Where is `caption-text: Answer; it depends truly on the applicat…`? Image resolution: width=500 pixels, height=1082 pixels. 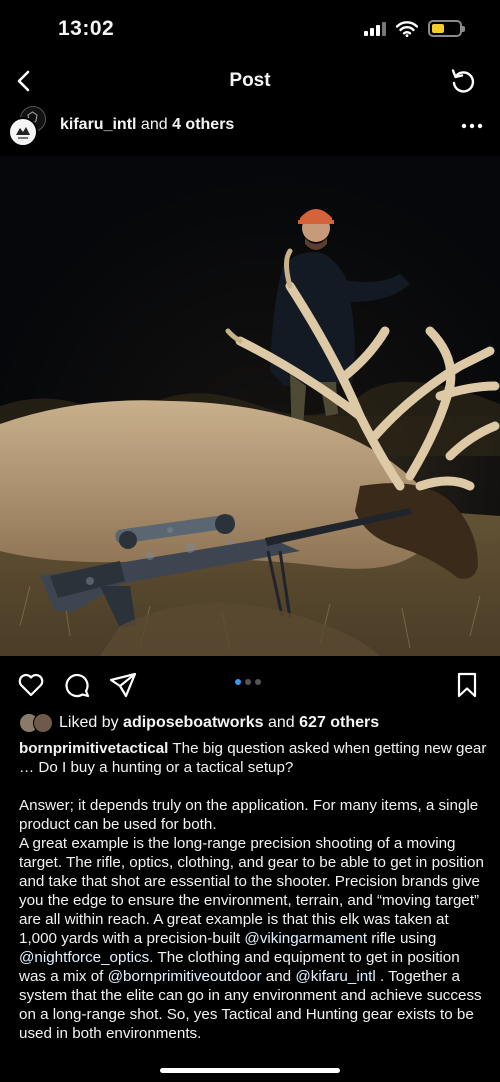 caption-text: Answer; it depends truly on the applicat… is located at coordinates (249, 815).